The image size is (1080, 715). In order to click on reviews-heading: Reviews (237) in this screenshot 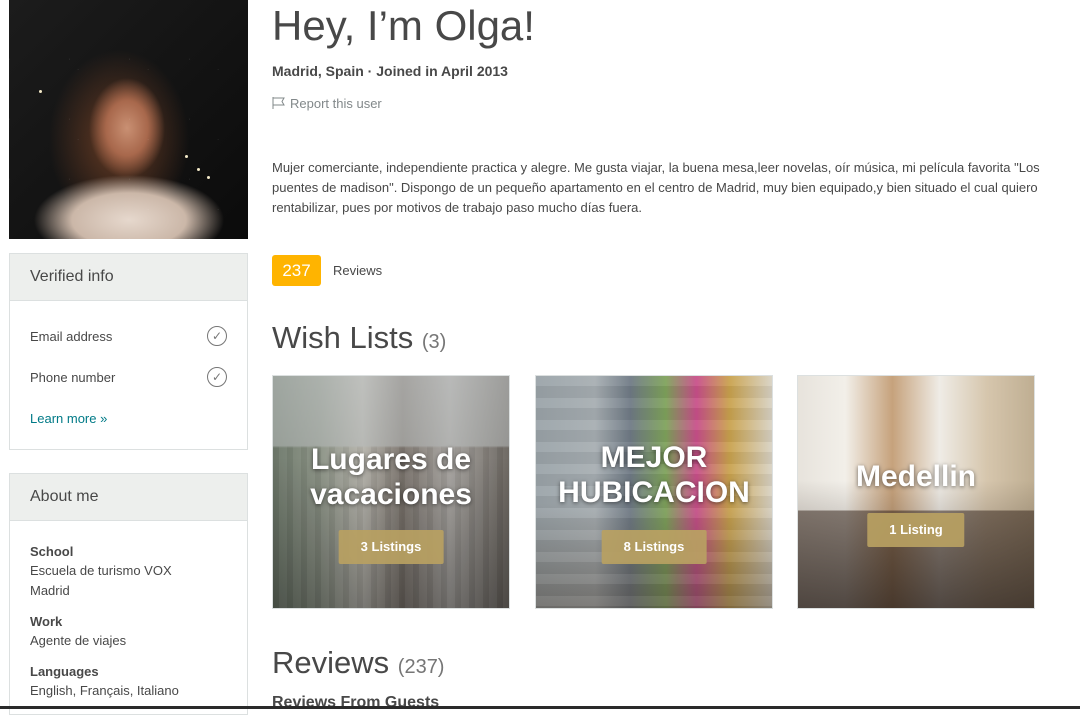, I will do `click(358, 663)`.